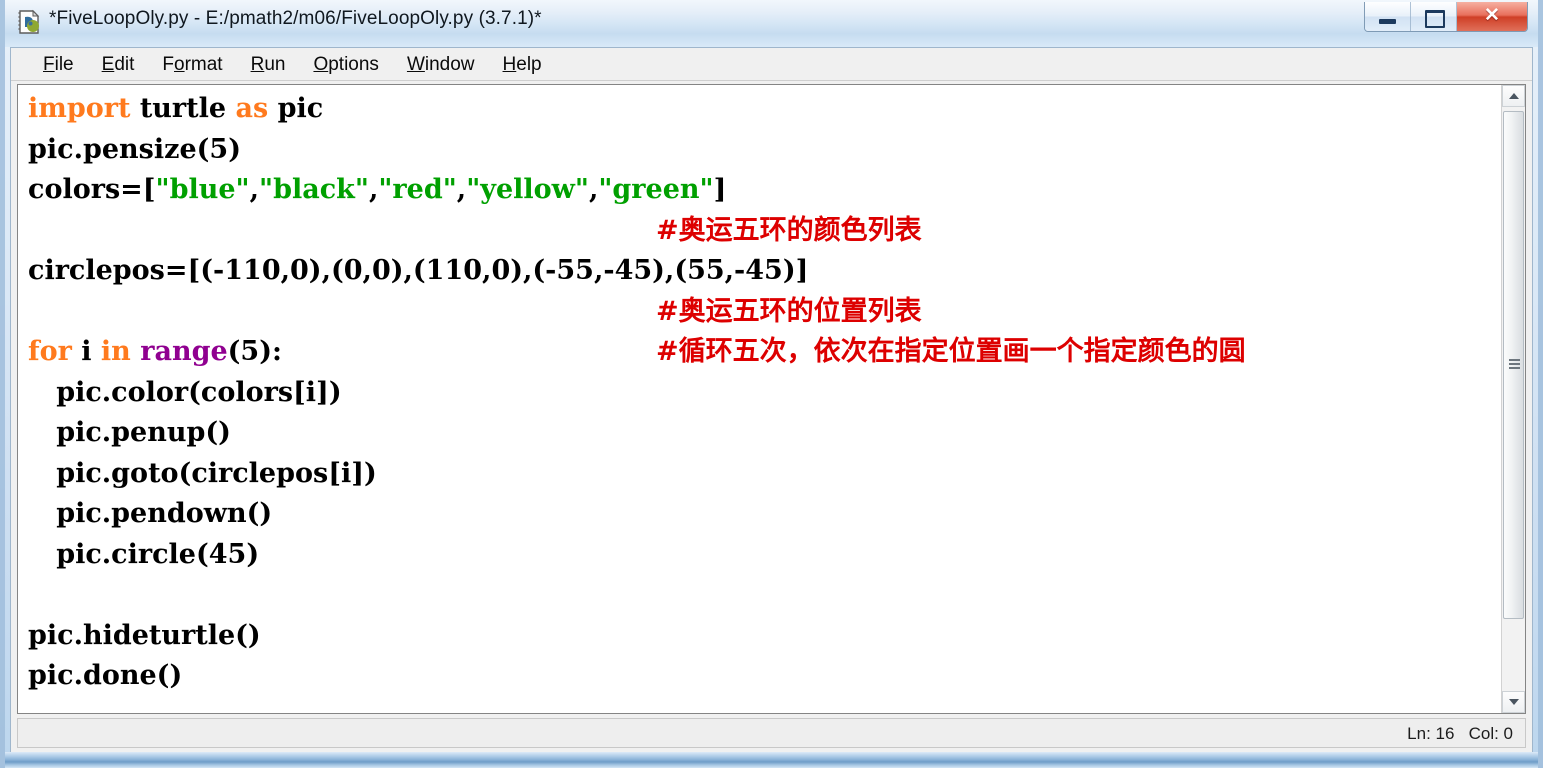 This screenshot has width=1543, height=768. Describe the element at coordinates (134, 149) in the screenshot. I see `code-token-plain: pic.pensize(5)` at that location.